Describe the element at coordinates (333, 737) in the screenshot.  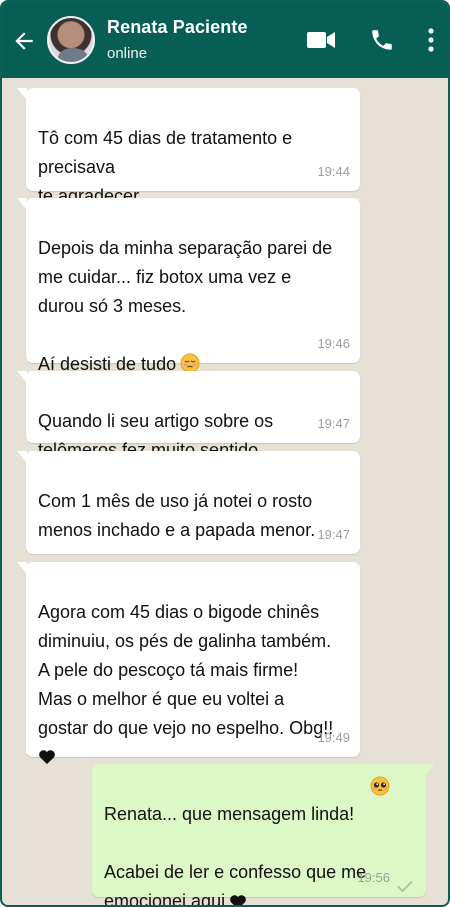
I see `message-time: 19:49` at that location.